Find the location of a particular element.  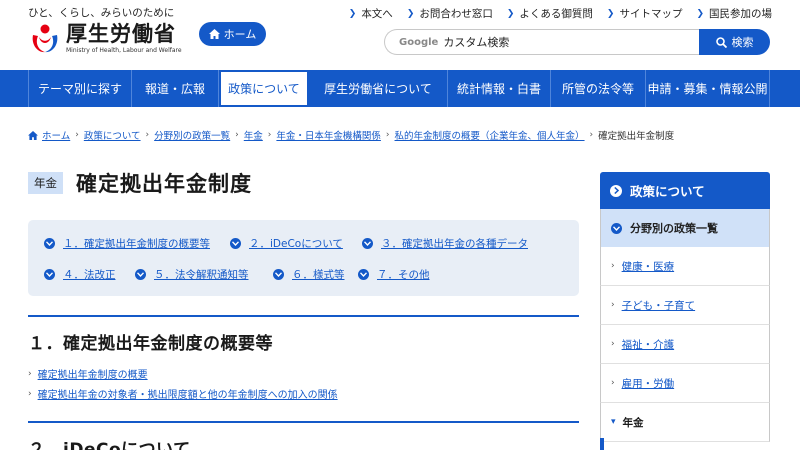

gnav-item-press: 報道・広報 is located at coordinates (175, 88).